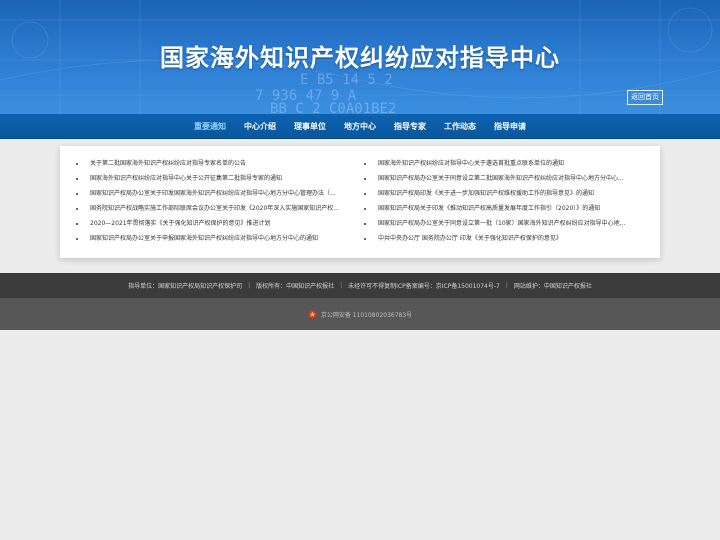 The height and width of the screenshot is (540, 720). Describe the element at coordinates (180, 223) in the screenshot. I see `notice-link: 2020—2021年贯彻落实《关于强化知识产权保护的意见》推进计划` at that location.